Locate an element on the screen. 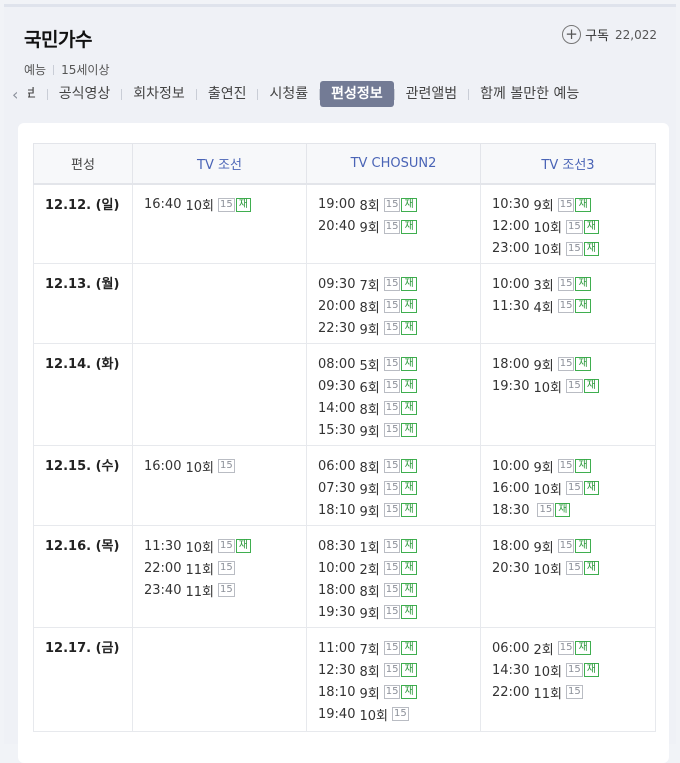 The width and height of the screenshot is (680, 763). broadcast-slot: 10:00 9회 15 재 is located at coordinates (573, 466).